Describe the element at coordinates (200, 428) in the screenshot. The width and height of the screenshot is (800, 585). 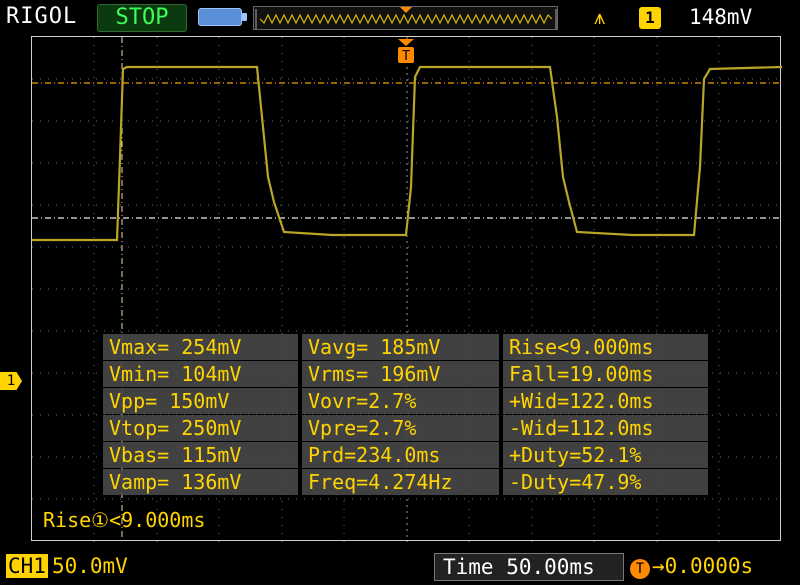
I see `measure-vtop: Vtop= 250mV` at that location.